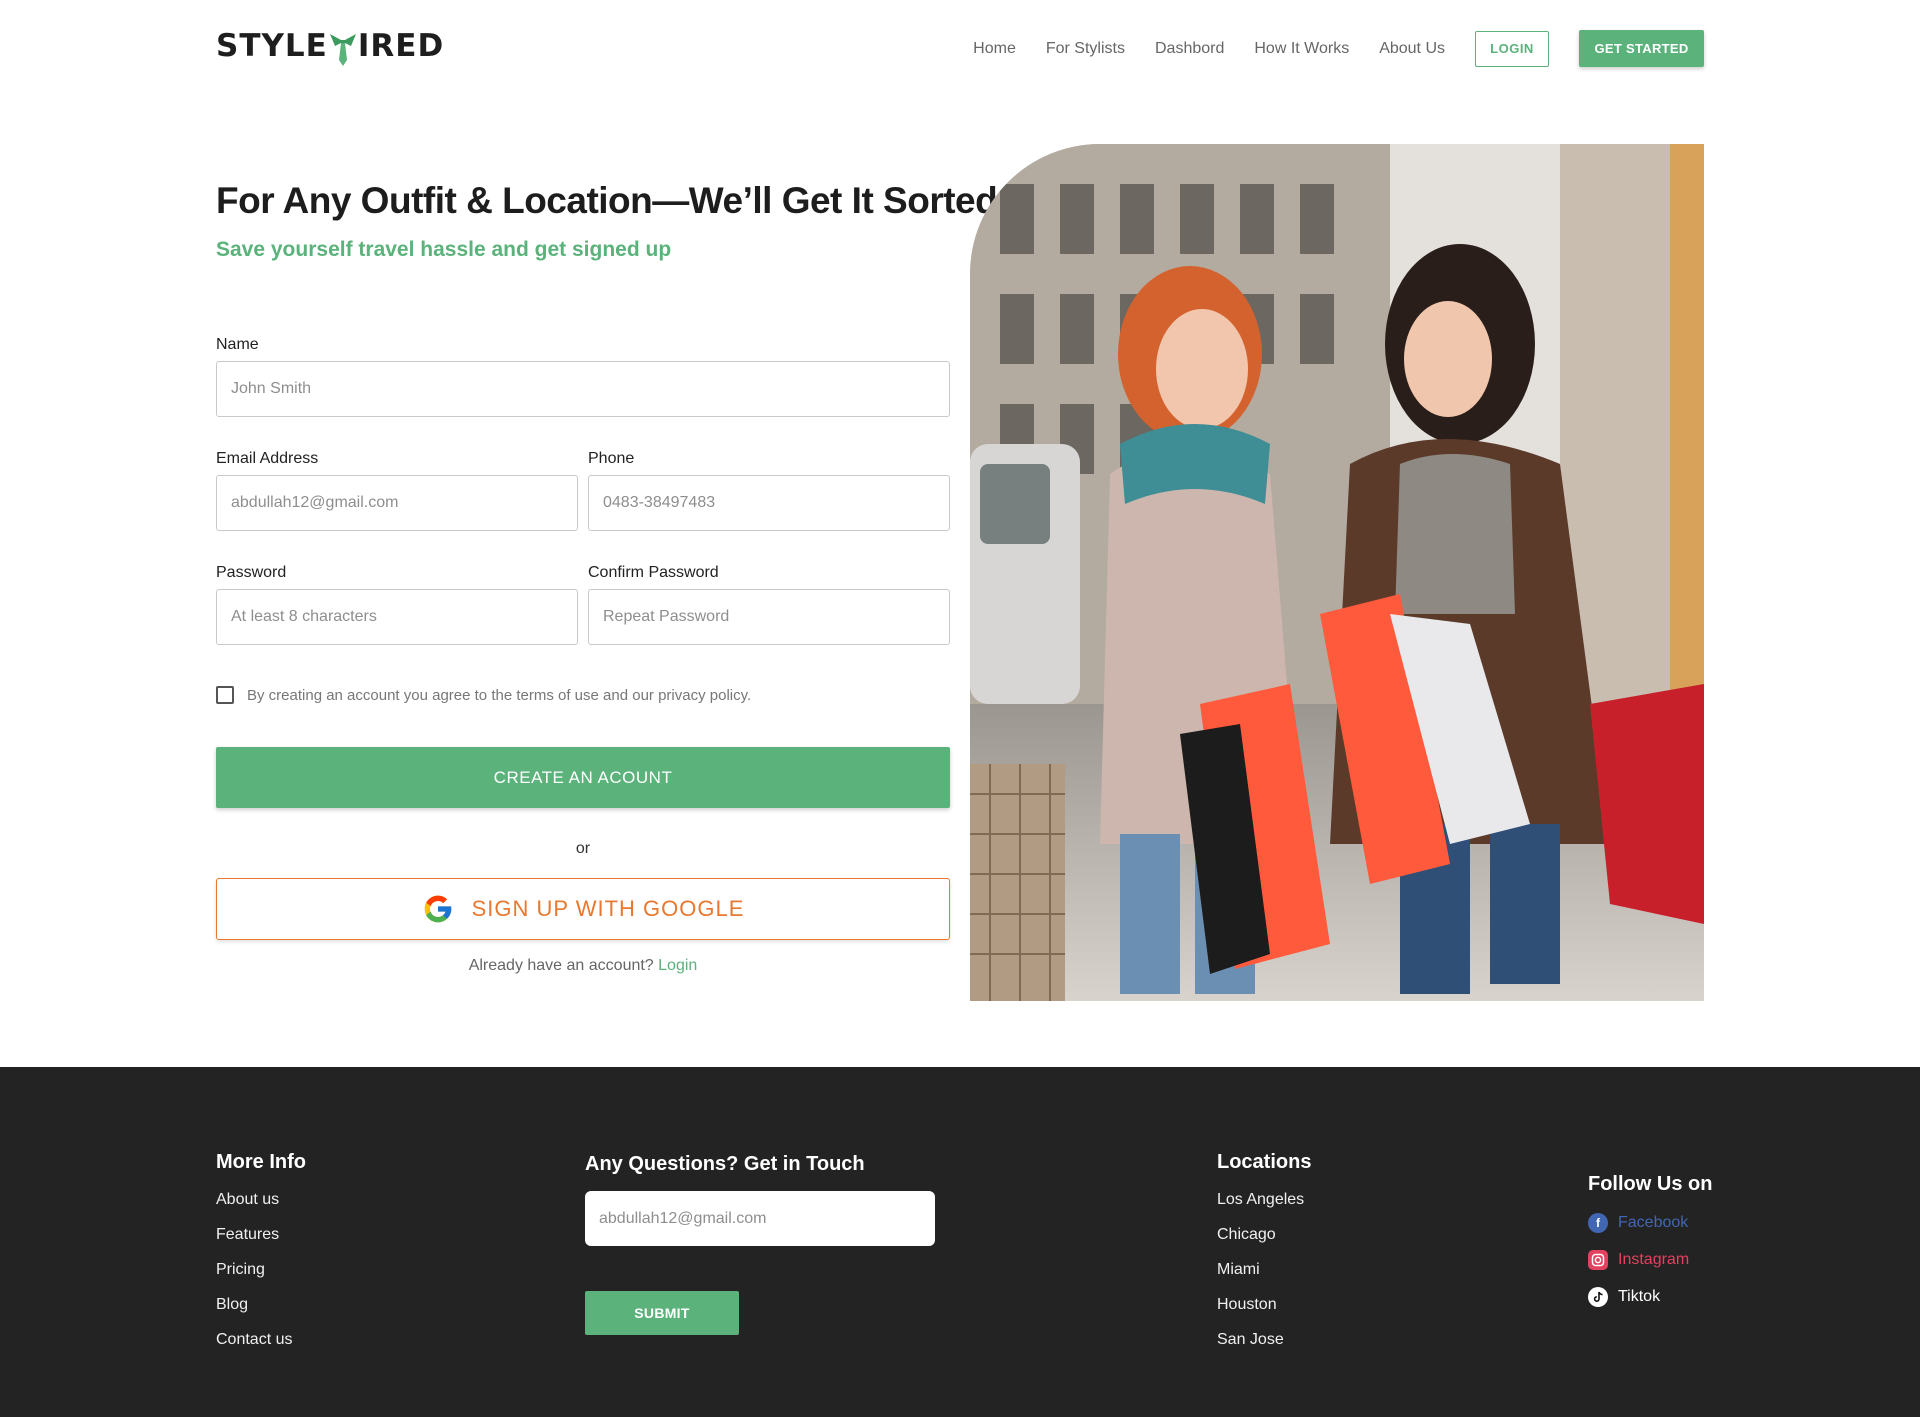  What do you see at coordinates (677, 965) in the screenshot?
I see `login-link: Login` at bounding box center [677, 965].